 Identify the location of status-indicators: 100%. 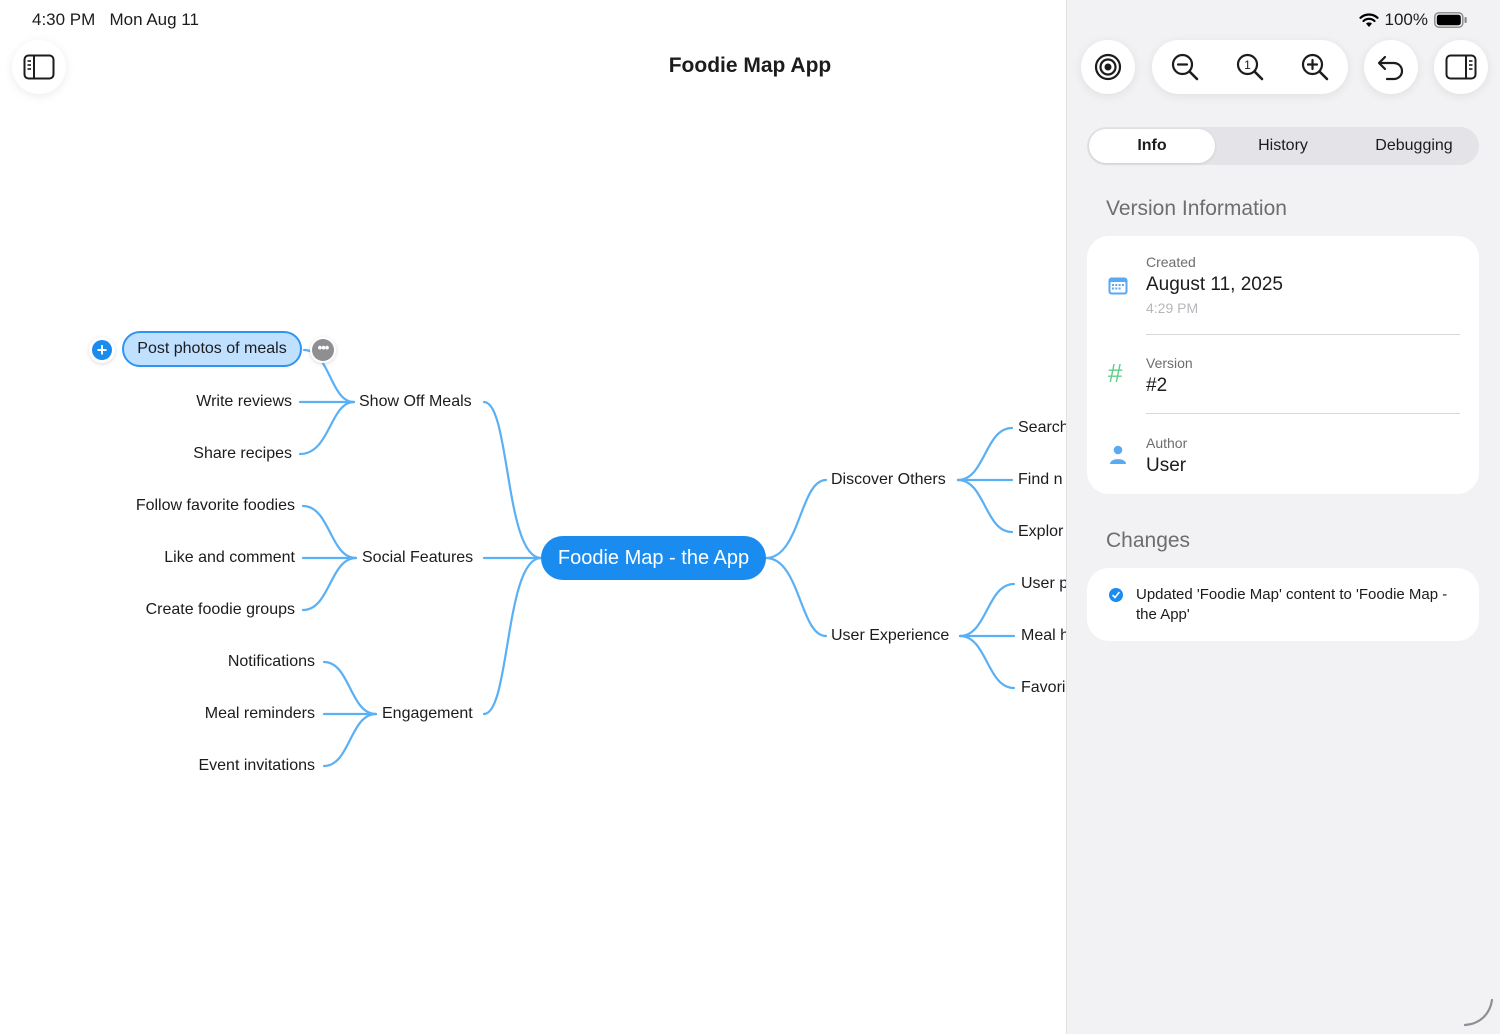
(1413, 20).